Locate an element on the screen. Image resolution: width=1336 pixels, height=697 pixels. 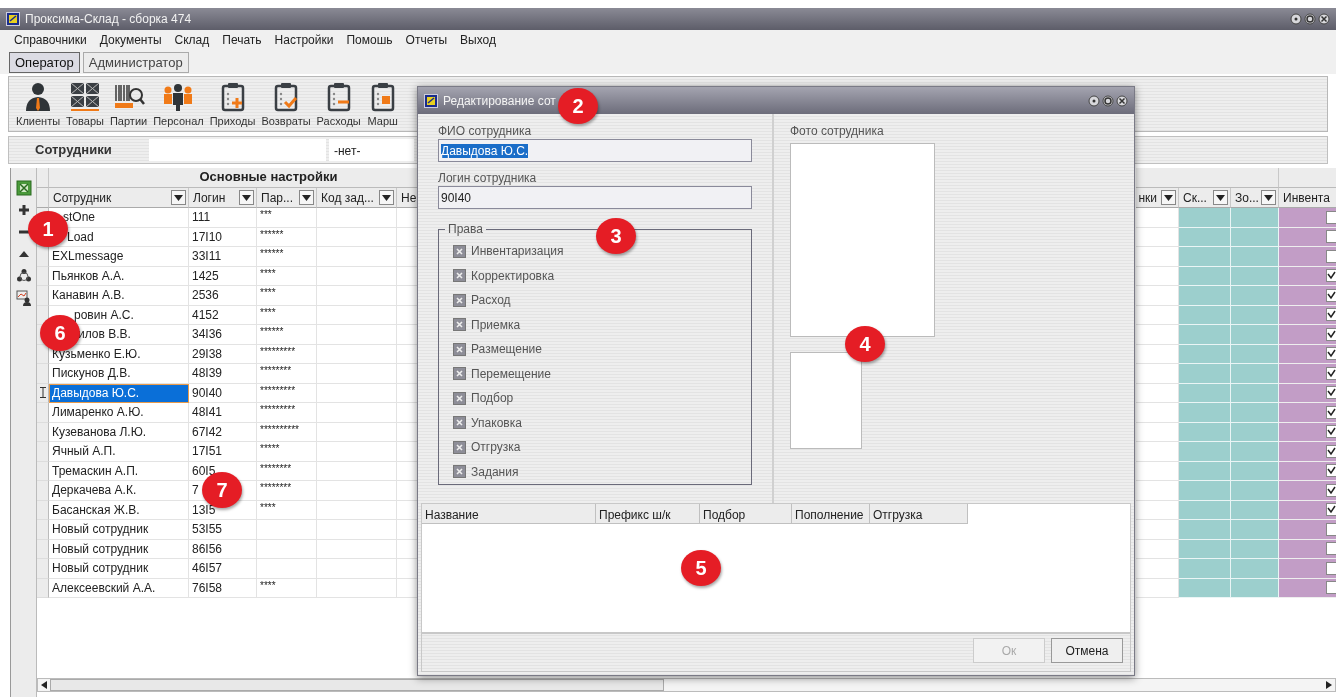
table-cell: Давыдова Ю.С. is located at coordinates (119, 393).